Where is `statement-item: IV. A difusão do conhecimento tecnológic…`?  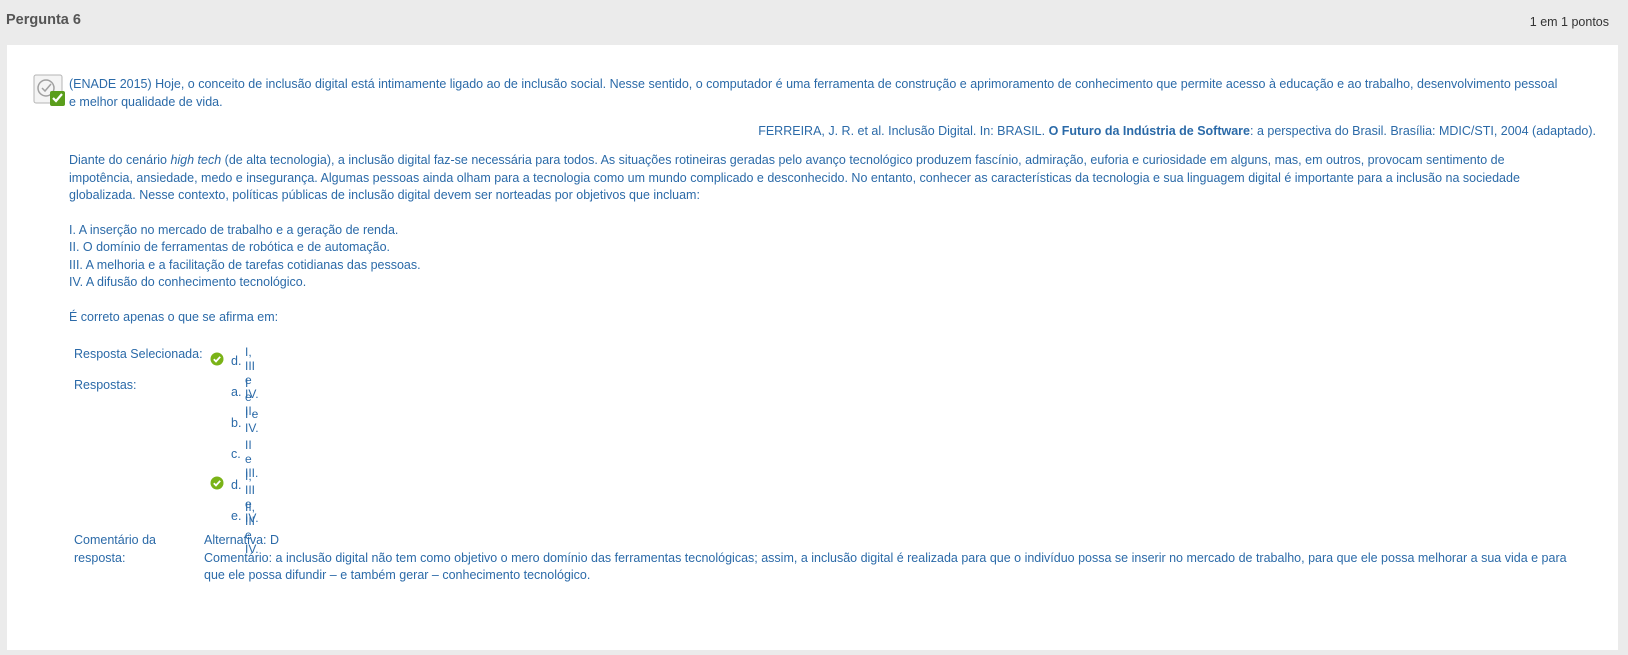 statement-item: IV. A difusão do conhecimento tecnológic… is located at coordinates (188, 282).